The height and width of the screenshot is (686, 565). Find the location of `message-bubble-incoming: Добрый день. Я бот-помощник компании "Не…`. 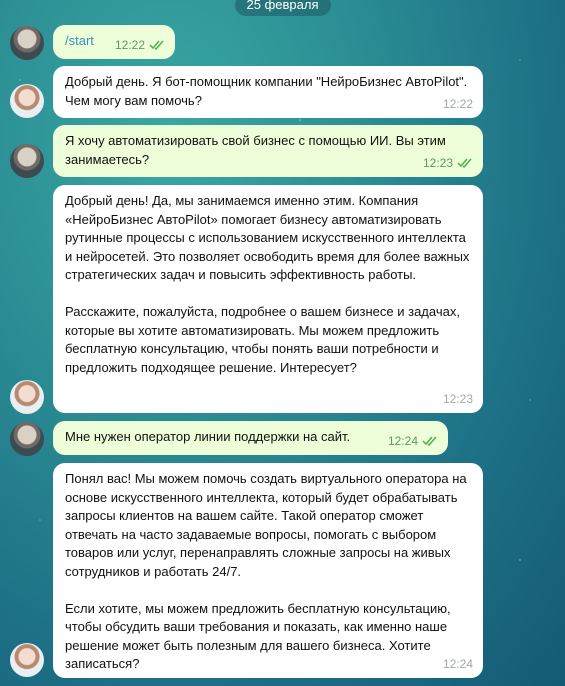

message-bubble-incoming: Добрый день. Я бот-помощник компании "Не… is located at coordinates (268, 92).